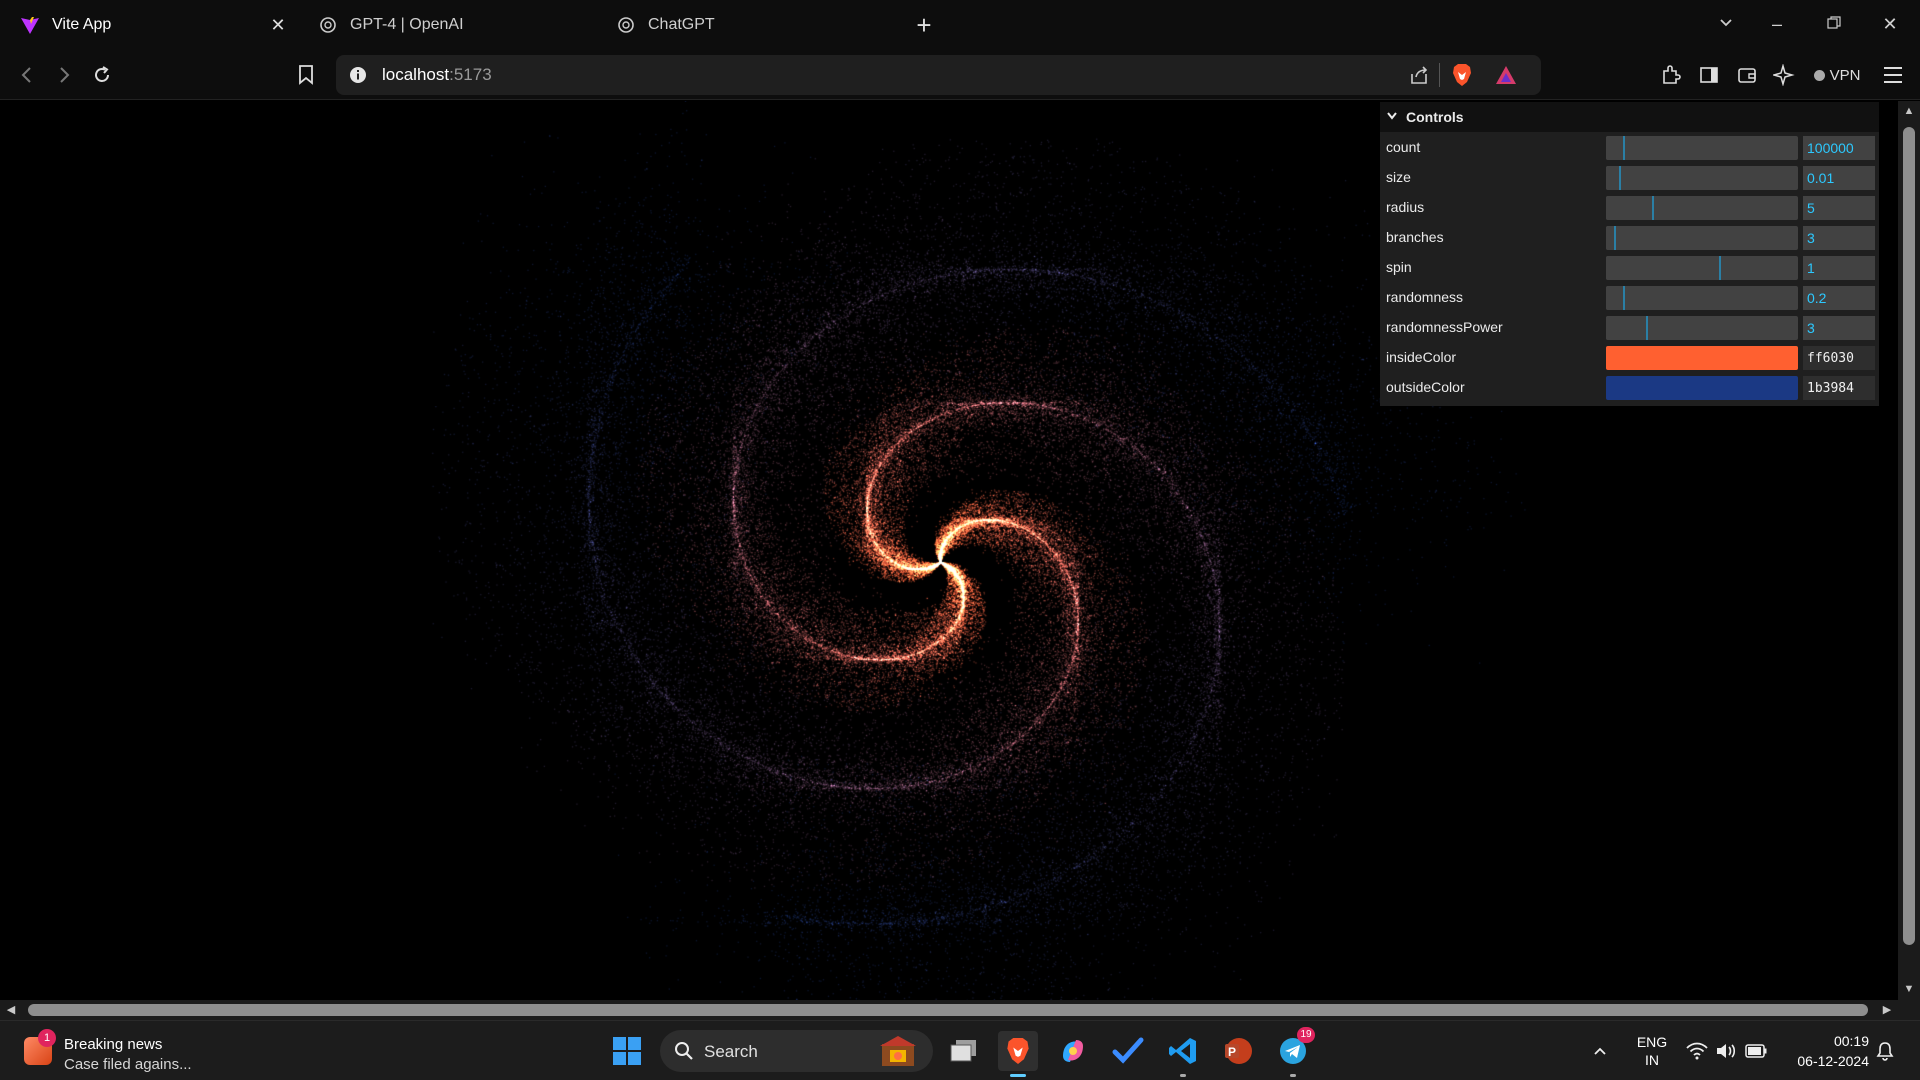  I want to click on lang-bottom: IN, so click(1652, 1060).